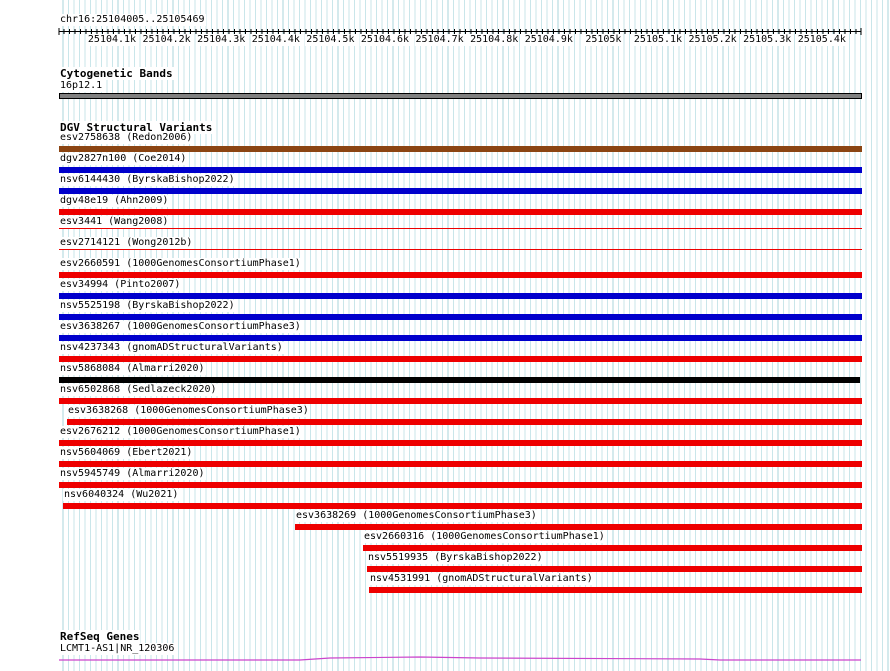 This screenshot has height=671, width=890. I want to click on dgv-feature-label: nsv4237343 (gnomADStructuralVariants), so click(171, 348).